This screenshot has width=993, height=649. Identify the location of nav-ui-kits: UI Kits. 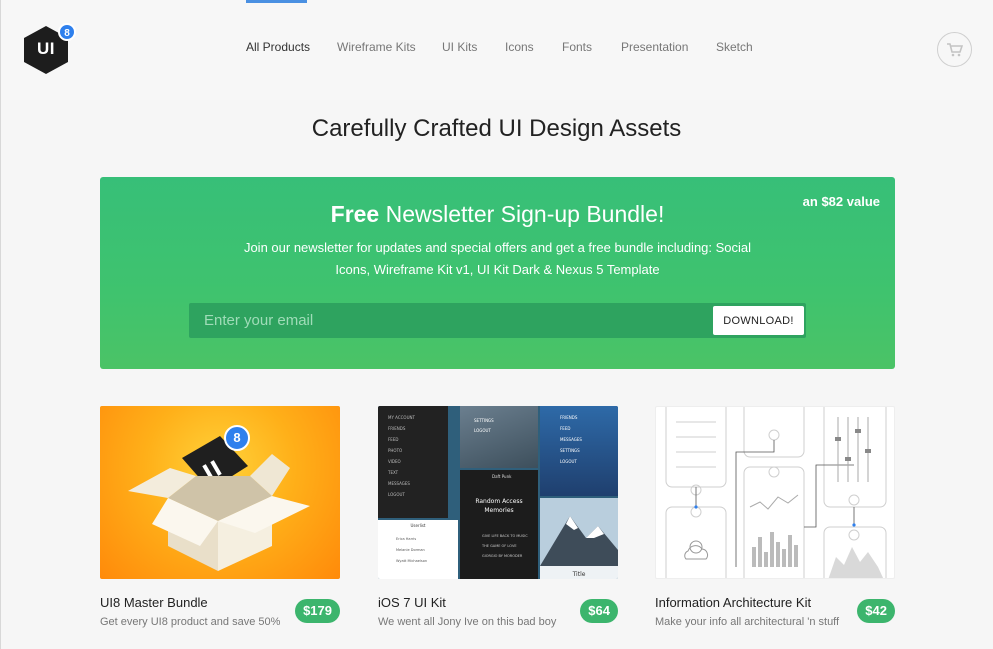
(459, 47).